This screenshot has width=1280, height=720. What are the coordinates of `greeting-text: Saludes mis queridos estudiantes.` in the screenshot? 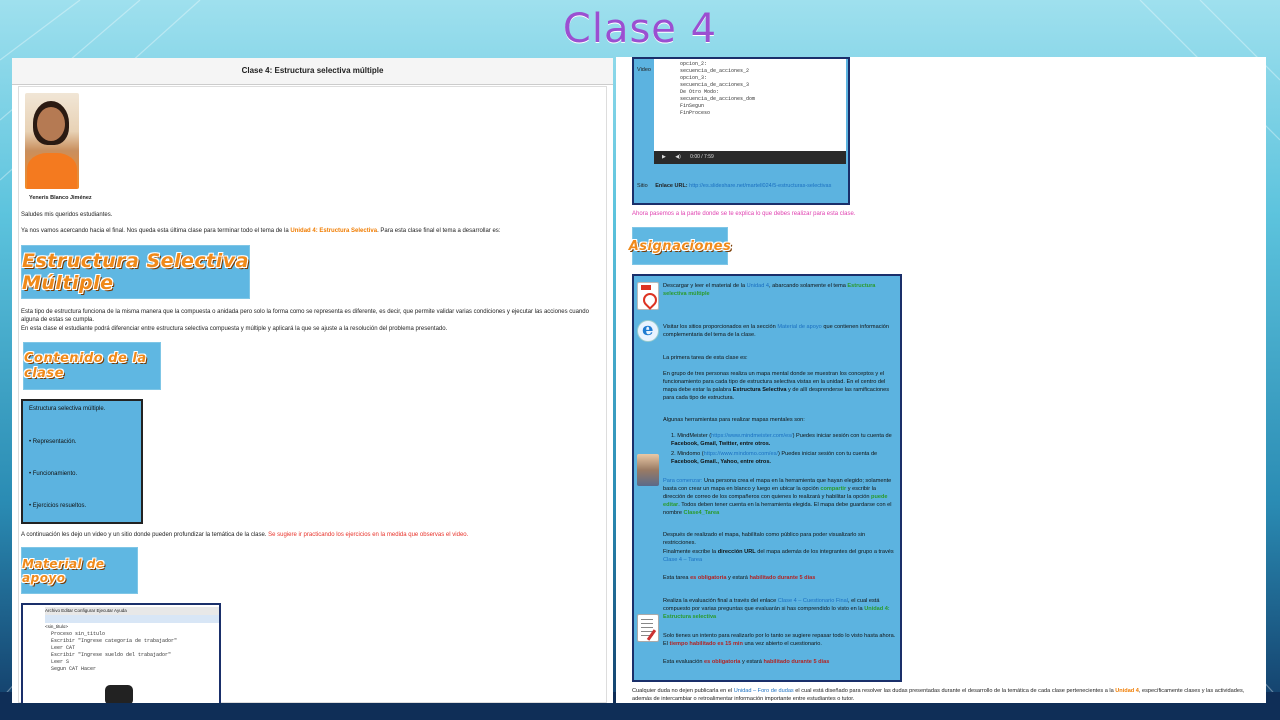 It's located at (67, 215).